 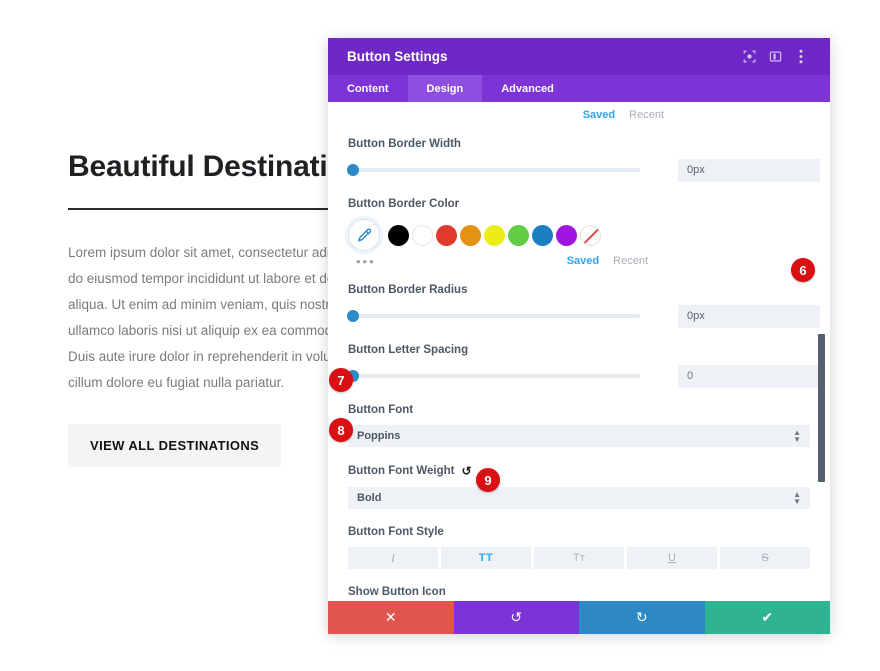 I want to click on eyedropper-icon, so click(x=364, y=235).